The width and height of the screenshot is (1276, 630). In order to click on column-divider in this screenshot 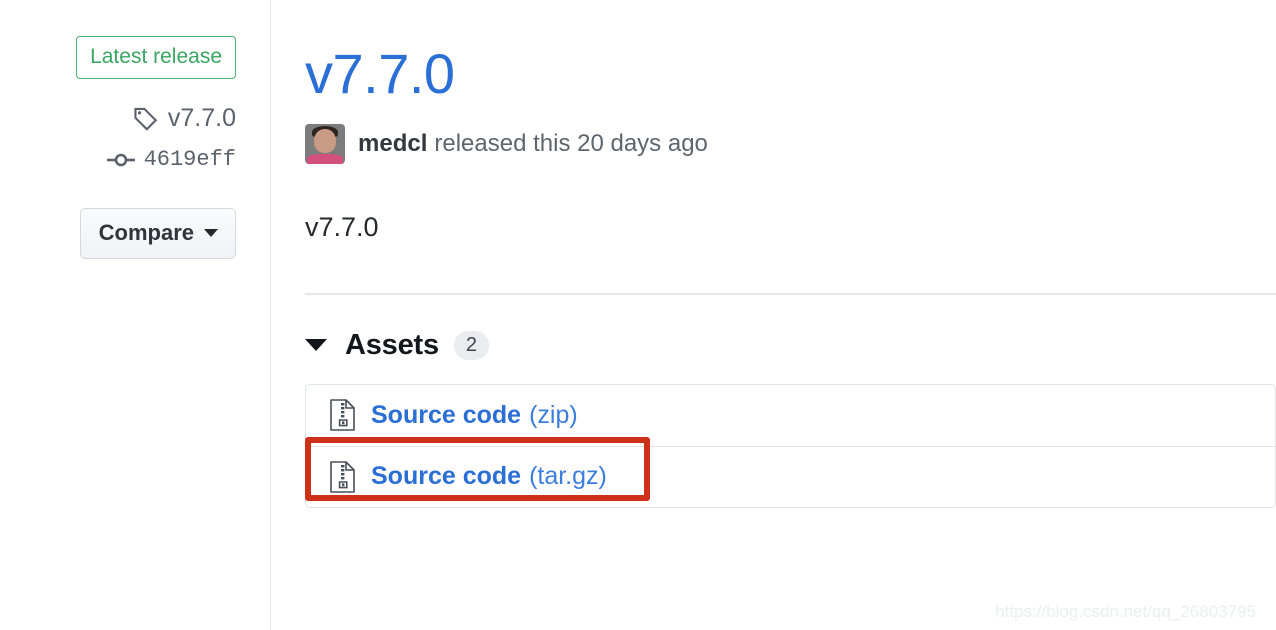, I will do `click(270, 315)`.